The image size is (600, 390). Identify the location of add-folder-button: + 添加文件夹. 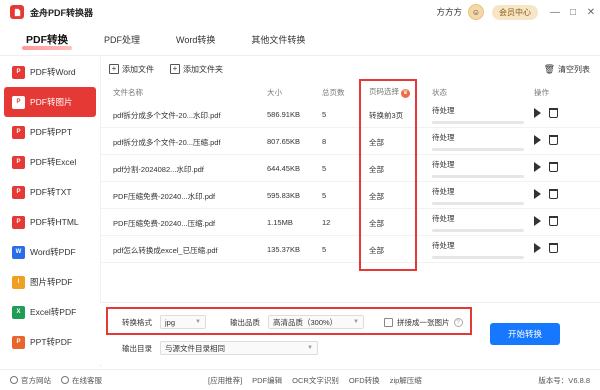
(196, 69).